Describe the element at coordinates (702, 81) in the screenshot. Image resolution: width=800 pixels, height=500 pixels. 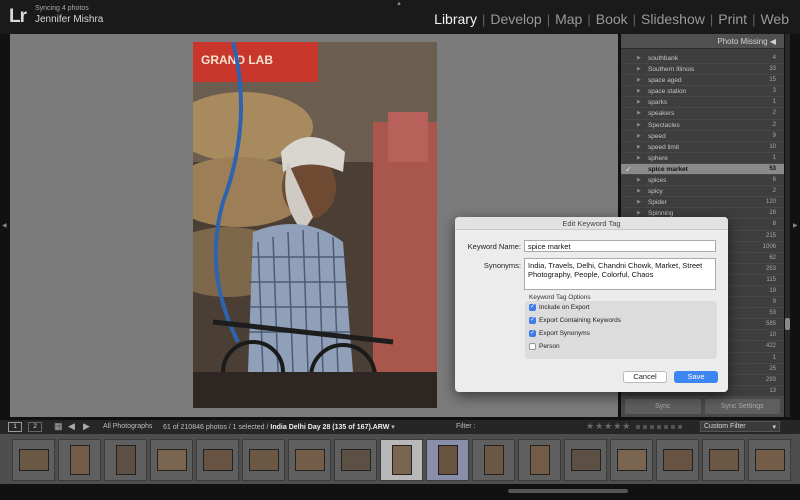
I see `keyword-row: ▶ space aged 15` at that location.